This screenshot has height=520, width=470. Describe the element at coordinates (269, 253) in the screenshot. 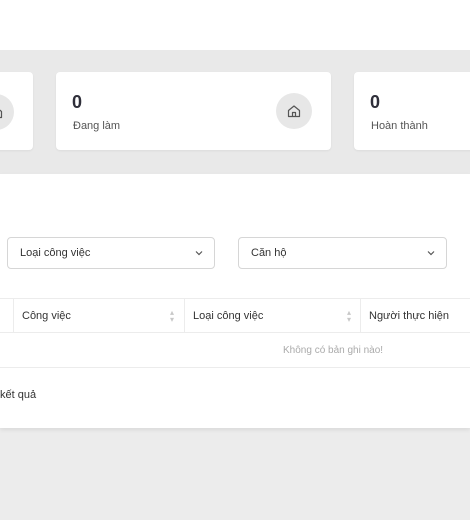

I see `apartment-select-value: Căn hộ` at that location.